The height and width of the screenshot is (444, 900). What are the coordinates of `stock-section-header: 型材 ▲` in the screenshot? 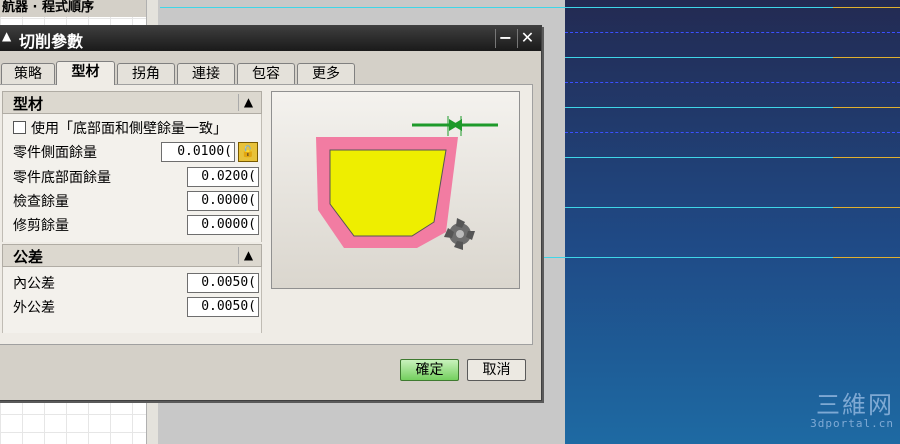 It's located at (132, 102).